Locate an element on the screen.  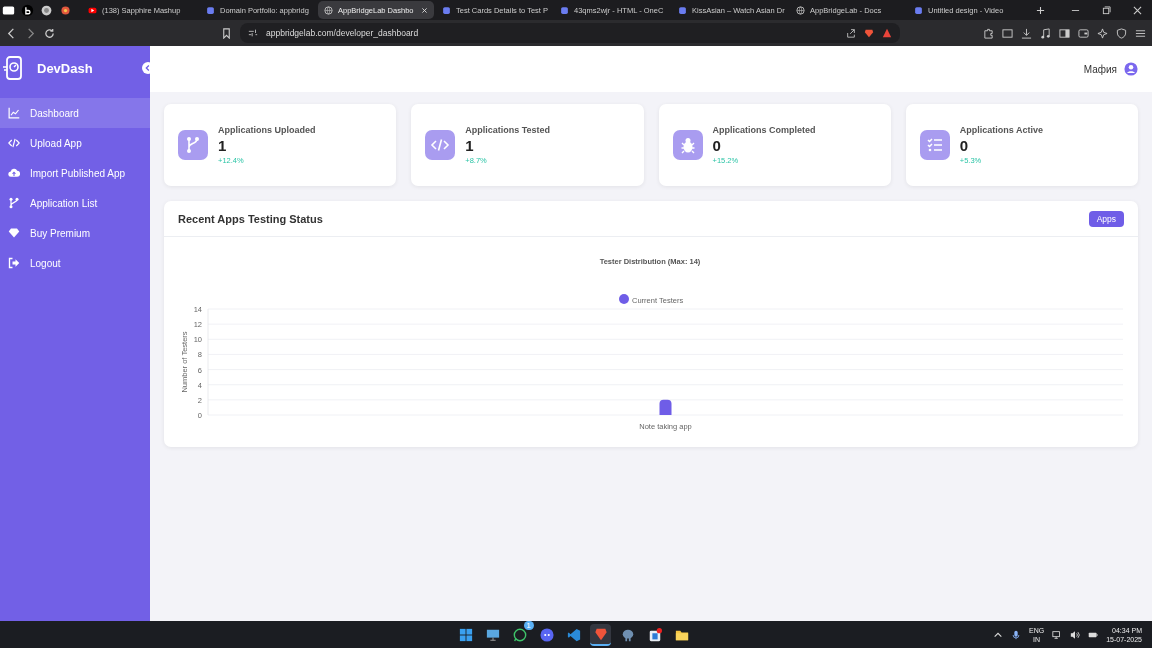
stat-title: Applications Active is located at coordinates (1001, 130).